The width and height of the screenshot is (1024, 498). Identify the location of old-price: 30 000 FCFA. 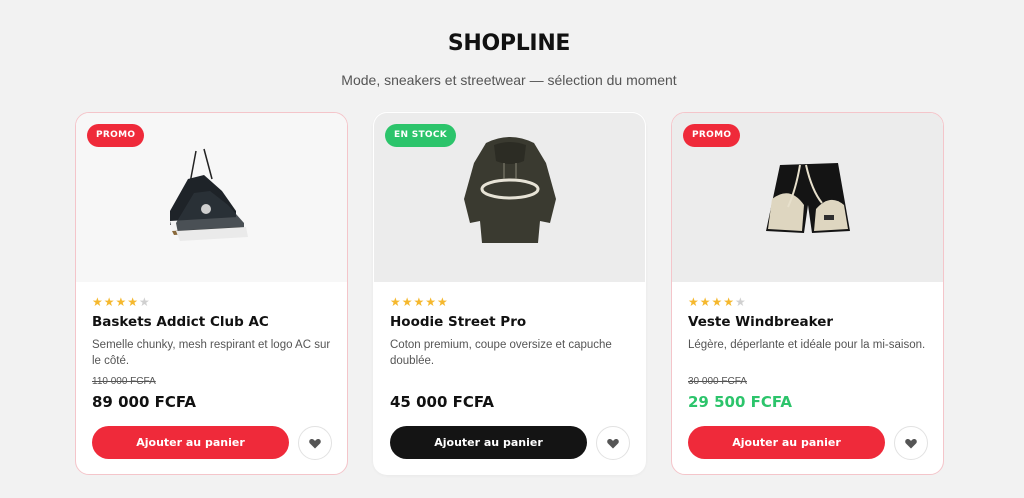
(717, 381).